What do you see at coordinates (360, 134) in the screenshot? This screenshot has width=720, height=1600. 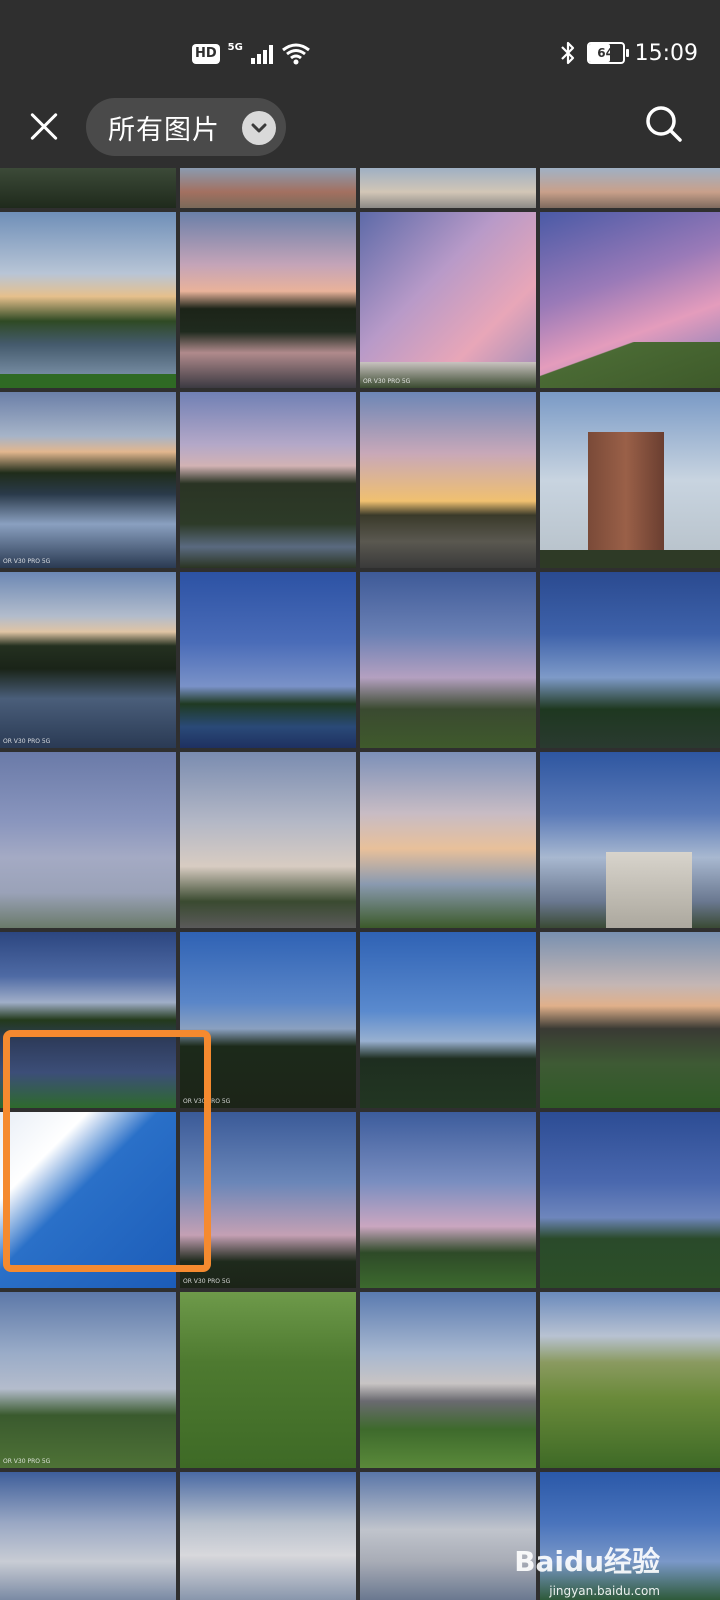 I see `top-toolbar: 所有图片` at bounding box center [360, 134].